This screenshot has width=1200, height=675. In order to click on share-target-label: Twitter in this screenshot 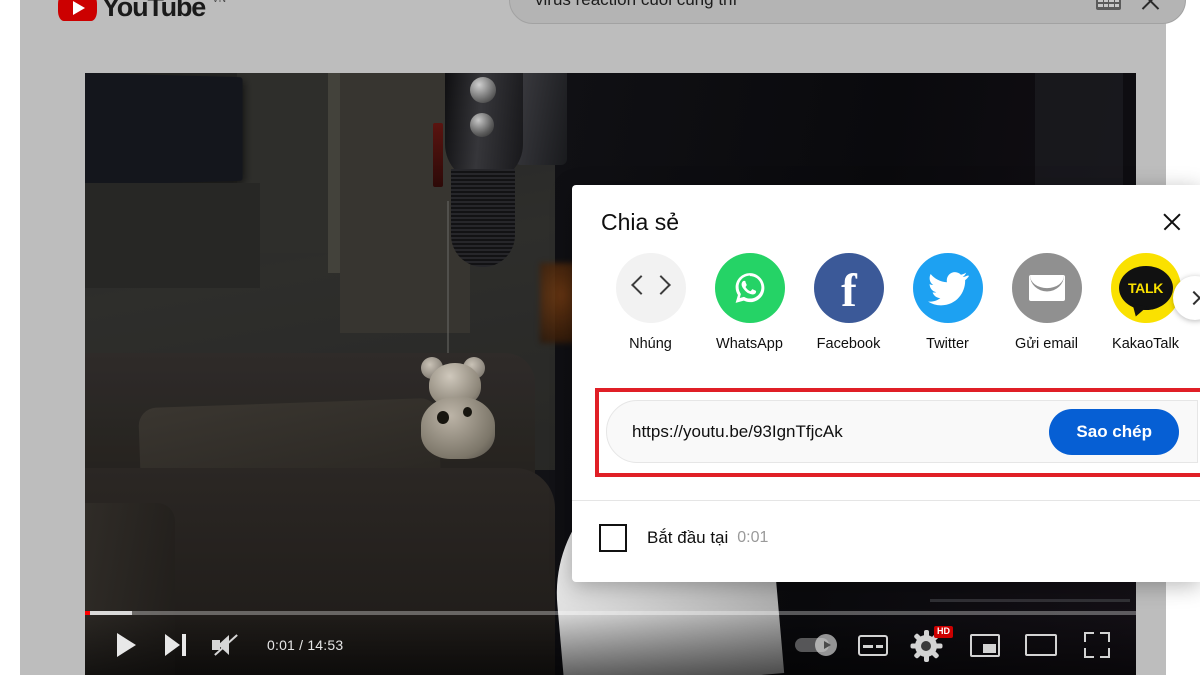, I will do `click(947, 344)`.